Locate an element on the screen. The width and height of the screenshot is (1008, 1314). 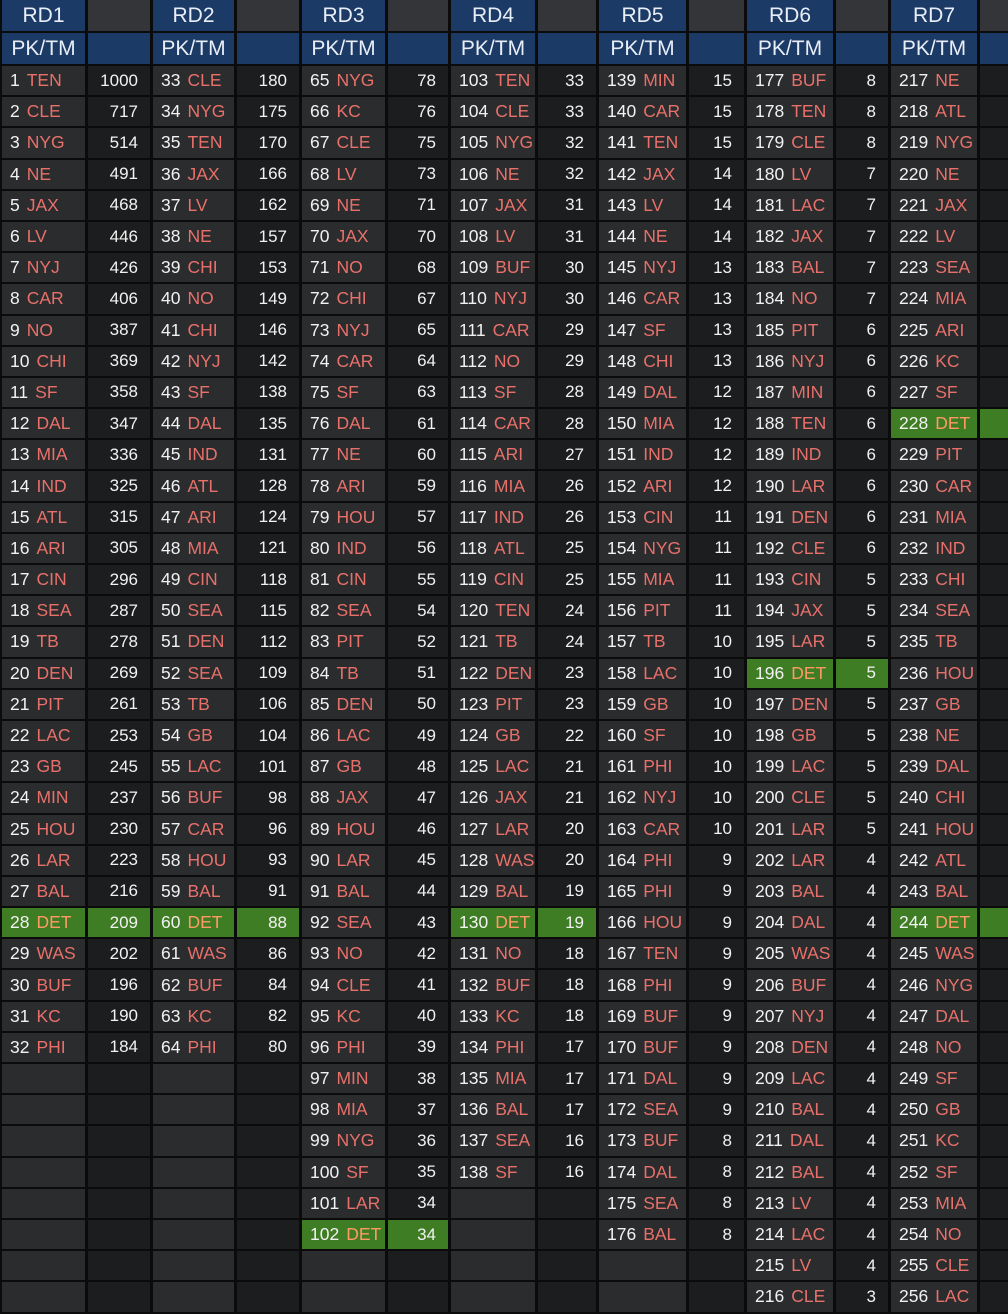
team-abbr: SF is located at coordinates (46, 391).